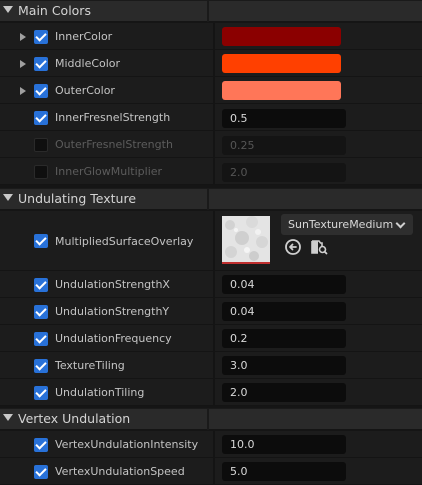 The height and width of the screenshot is (485, 422). I want to click on property-row-frequency: UndulationFrequency 0.2, so click(211, 338).